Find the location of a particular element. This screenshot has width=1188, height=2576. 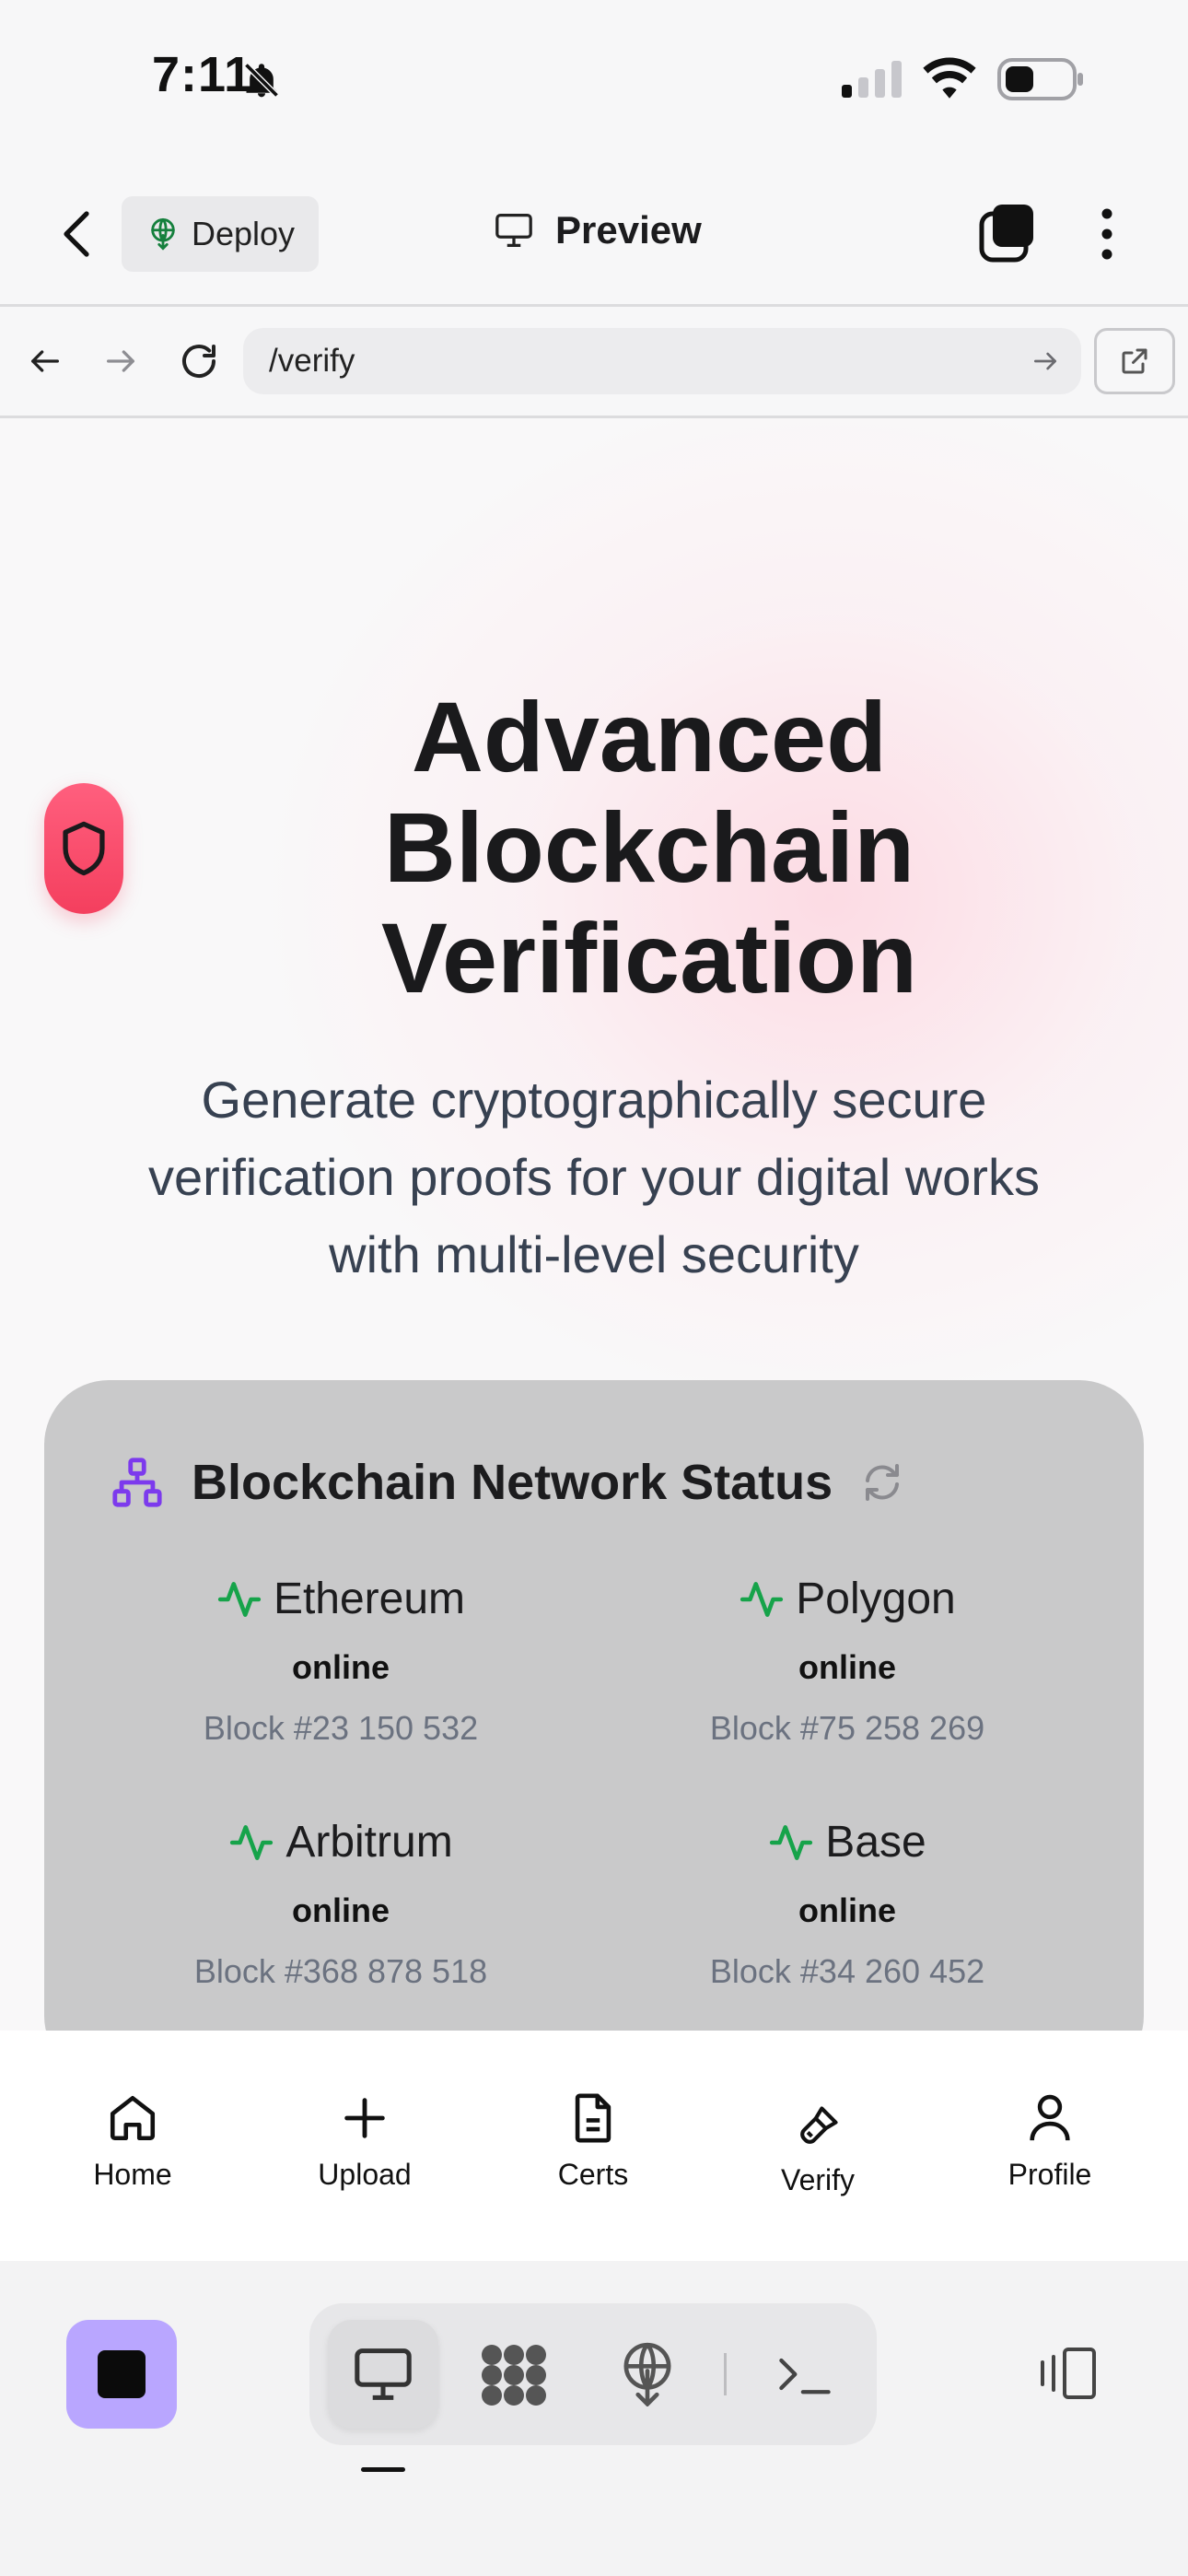

network-block: Block #23 150 532 is located at coordinates (341, 1728).